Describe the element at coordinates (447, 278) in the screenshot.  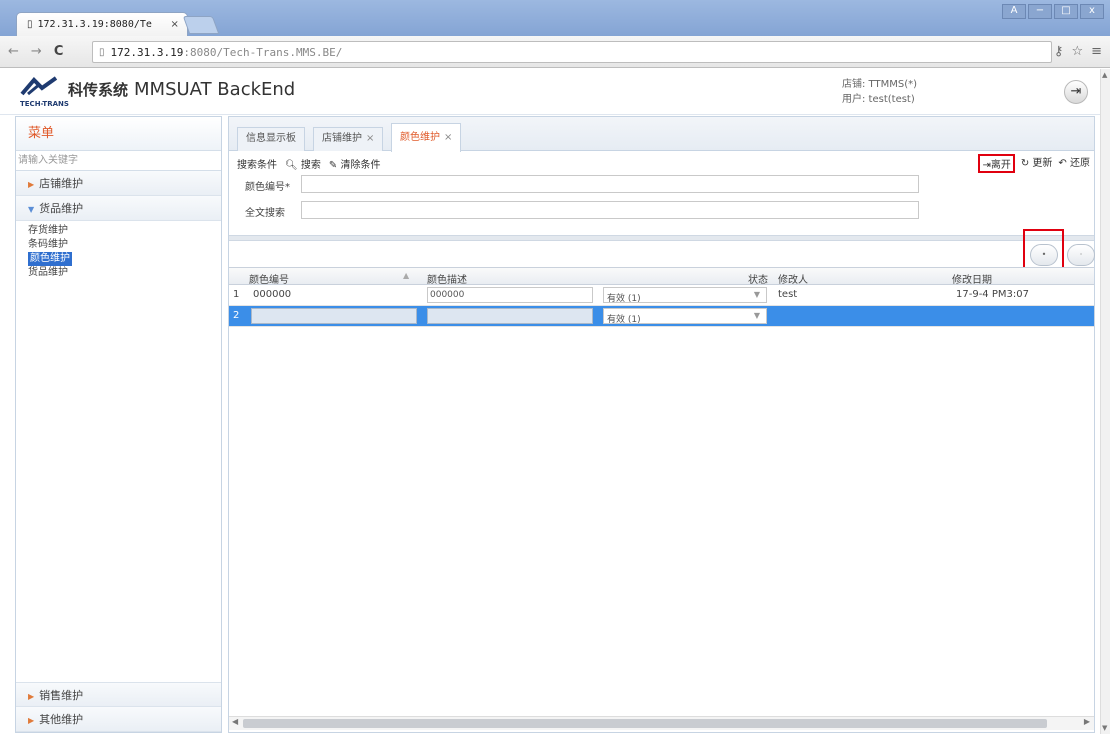
I see `col-header-desc: 颜色描述` at that location.